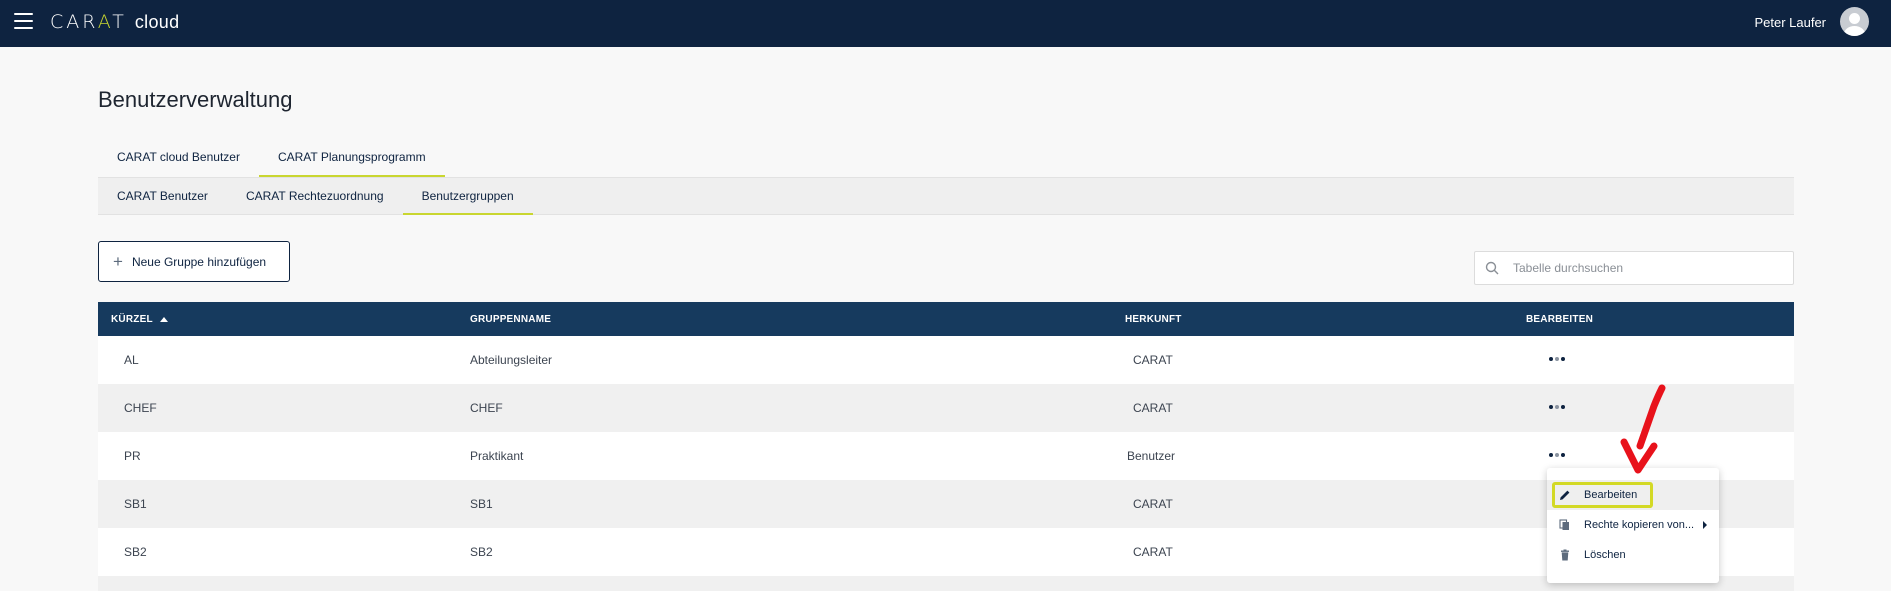 This screenshot has width=1891, height=591. I want to click on add-group-label: Neue Gruppe hinzufügen, so click(199, 261).